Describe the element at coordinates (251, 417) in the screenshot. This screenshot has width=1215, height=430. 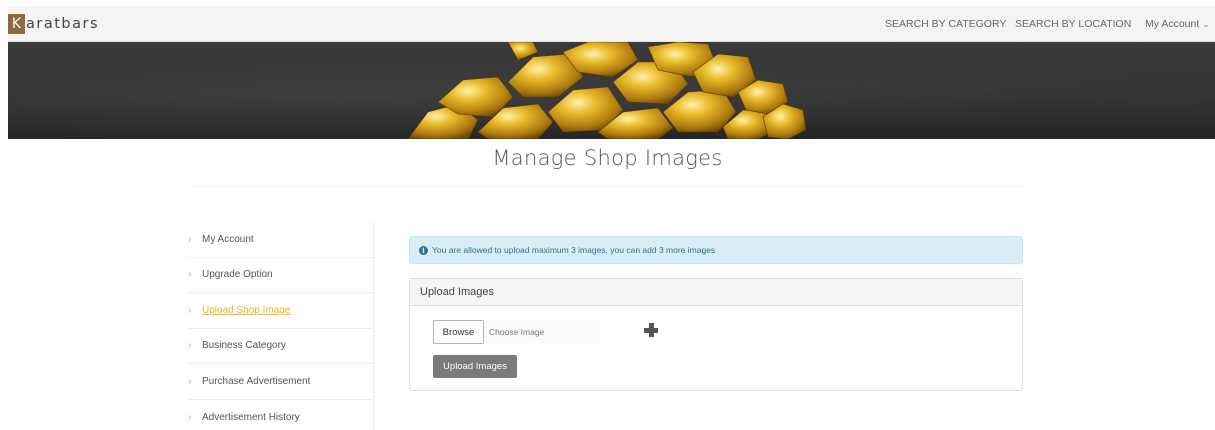
I see `sidebar-item-label: Advertisement History` at that location.